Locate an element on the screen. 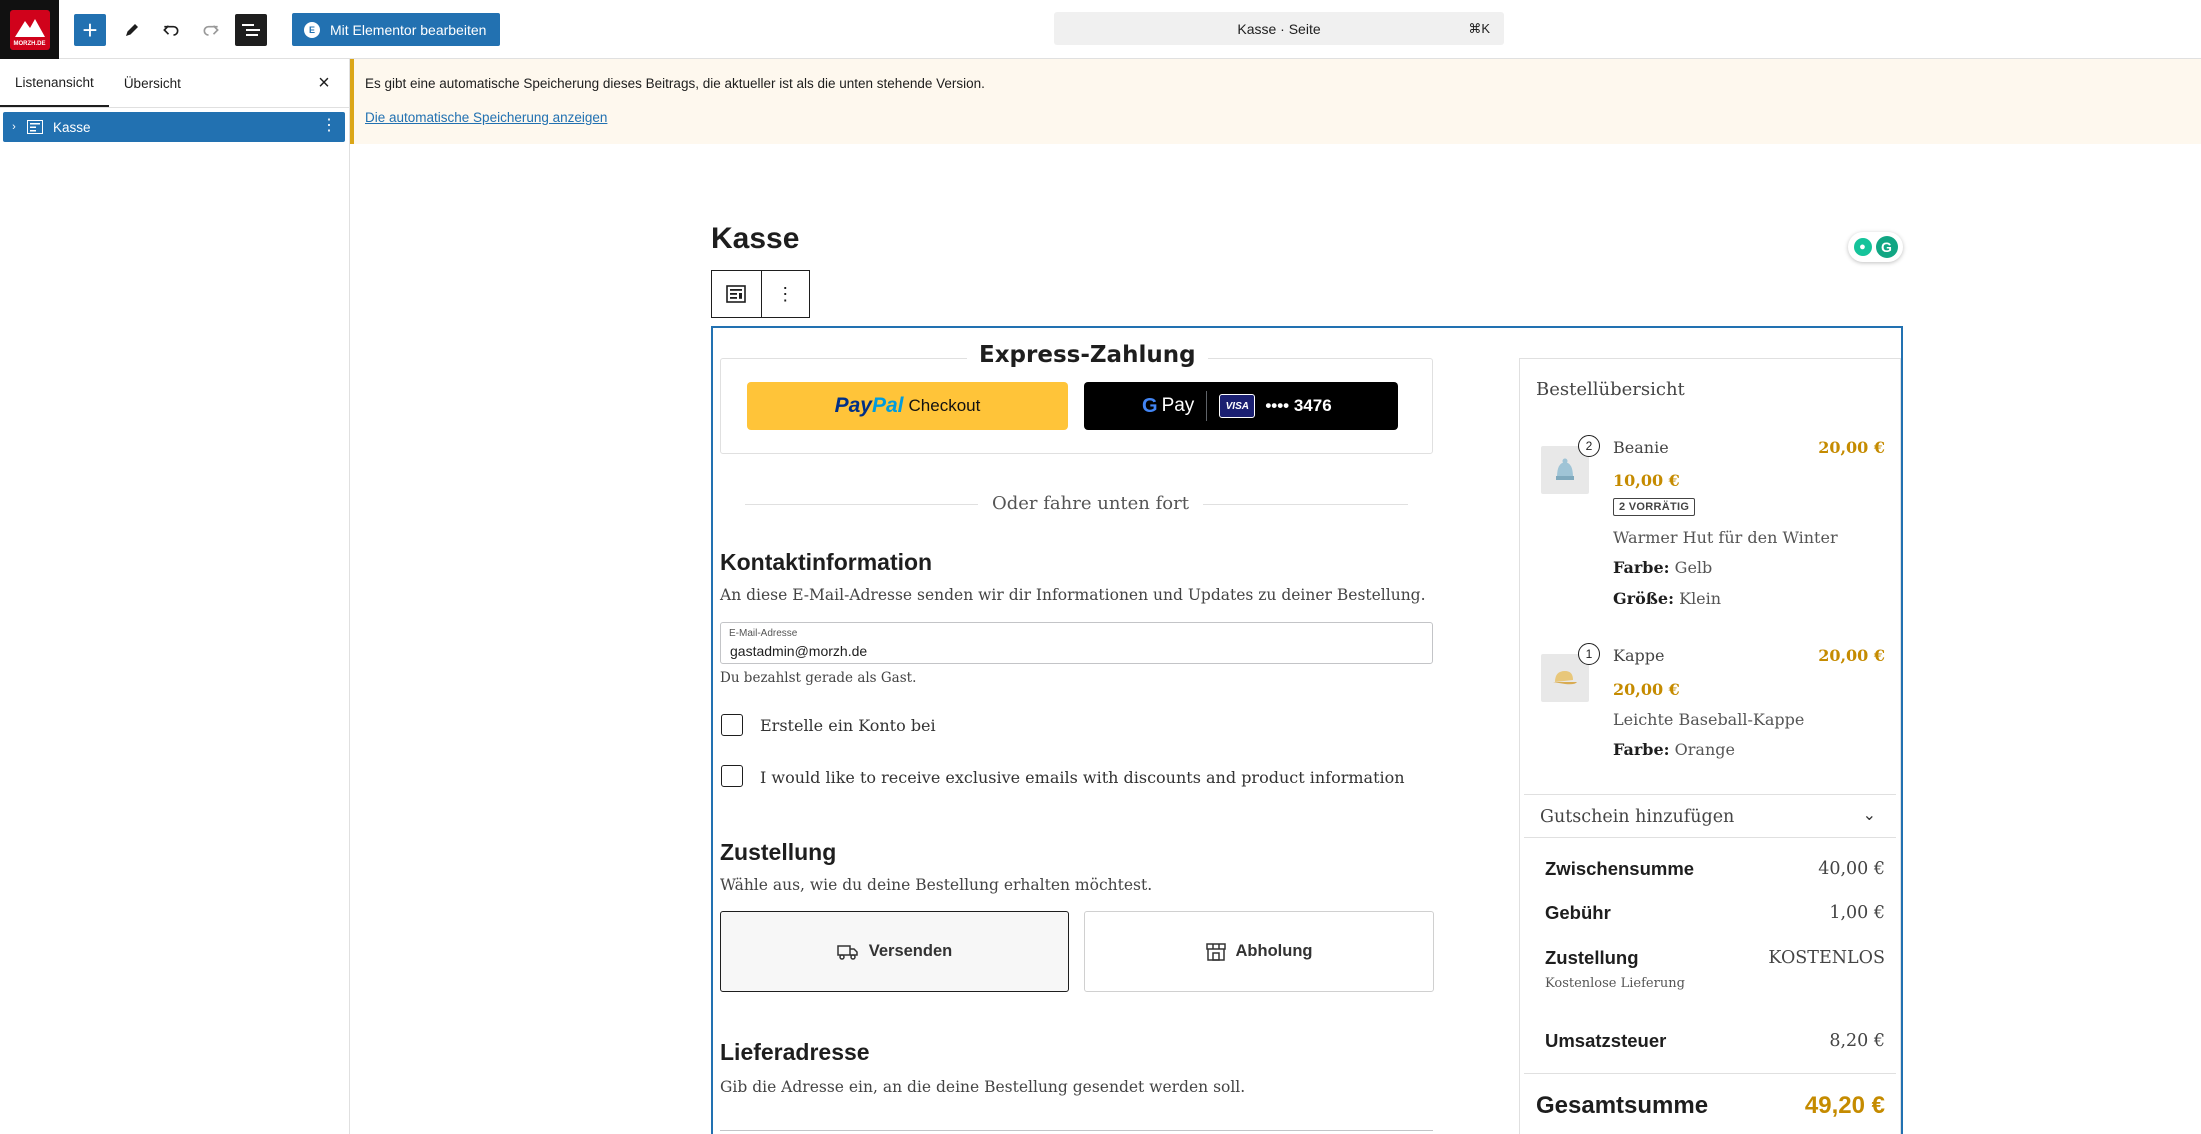 Image resolution: width=2201 pixels, height=1134 pixels. paypal-checkout-button: PayPal Checkout is located at coordinates (907, 406).